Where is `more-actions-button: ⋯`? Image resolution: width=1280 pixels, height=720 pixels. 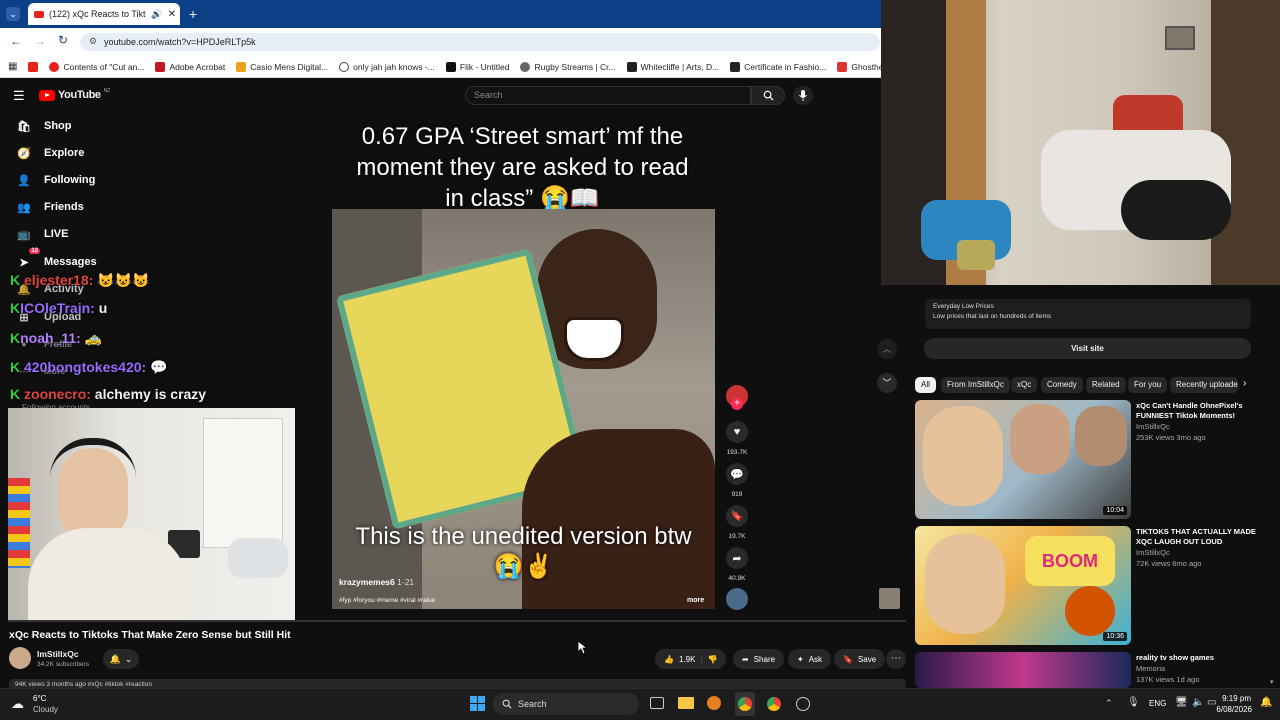
more-actions-button: ⋯ is located at coordinates (896, 659).